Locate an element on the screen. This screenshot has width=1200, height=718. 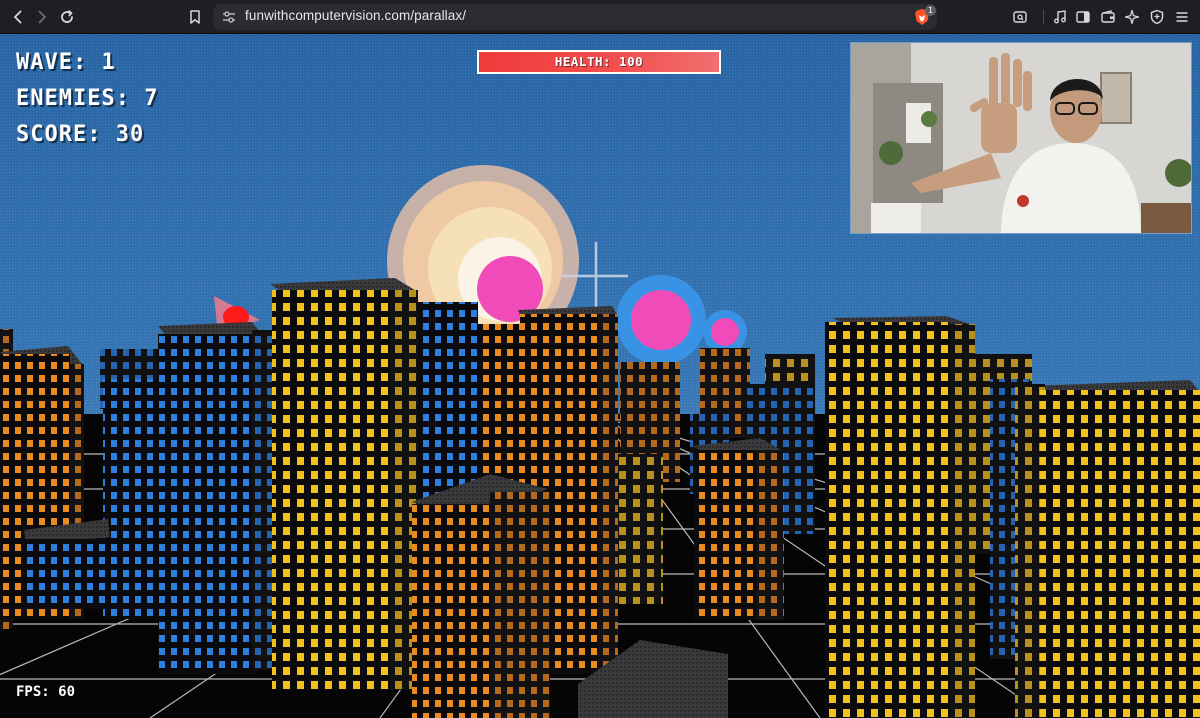
score-counter: SCORE: 30 is located at coordinates (80, 134).